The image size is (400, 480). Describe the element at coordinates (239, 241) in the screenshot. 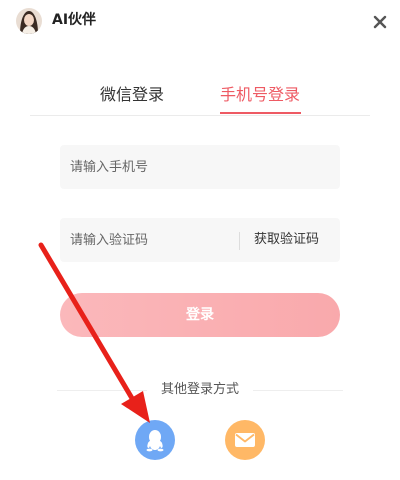

I see `code-divider` at that location.